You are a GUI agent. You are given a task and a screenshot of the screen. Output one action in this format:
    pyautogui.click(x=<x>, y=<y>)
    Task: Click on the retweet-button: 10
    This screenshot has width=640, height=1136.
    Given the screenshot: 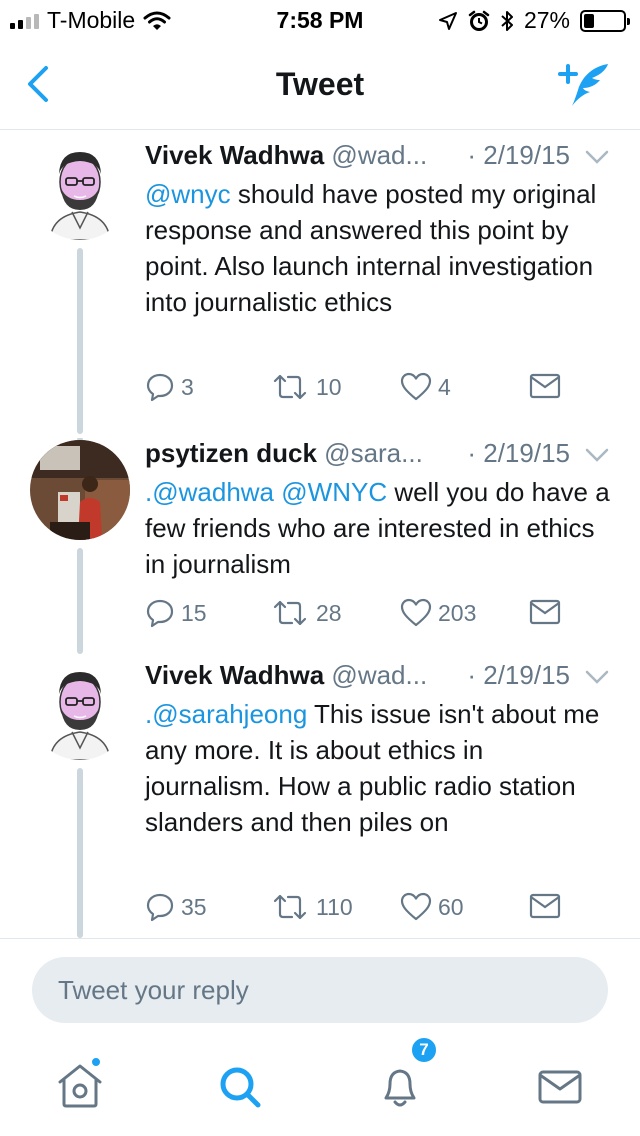 What is the action you would take?
    pyautogui.click(x=306, y=387)
    